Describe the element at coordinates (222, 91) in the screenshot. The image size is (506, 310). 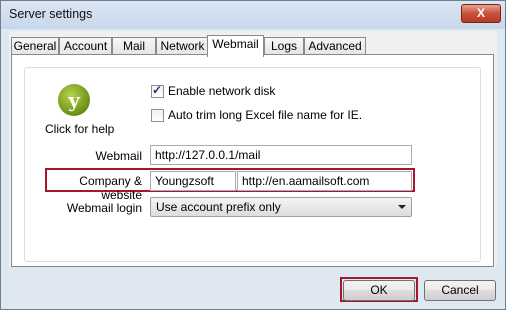
I see `enable-network-disk-label: Enable network disk` at that location.